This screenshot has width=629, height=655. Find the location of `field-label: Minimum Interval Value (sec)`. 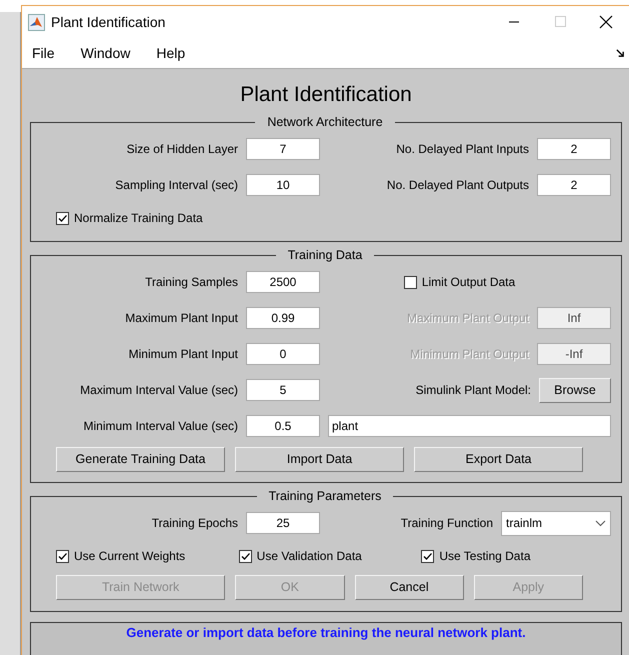

field-label: Minimum Interval Value (sec) is located at coordinates (160, 426).